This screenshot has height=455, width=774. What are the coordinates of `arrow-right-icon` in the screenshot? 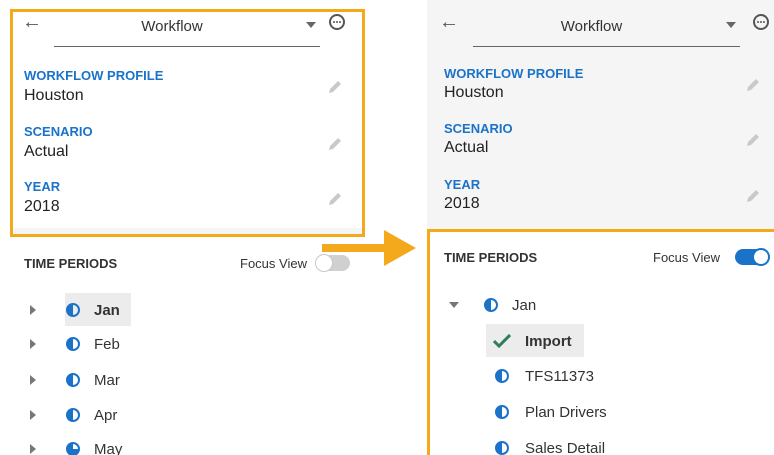 It's located at (400, 248).